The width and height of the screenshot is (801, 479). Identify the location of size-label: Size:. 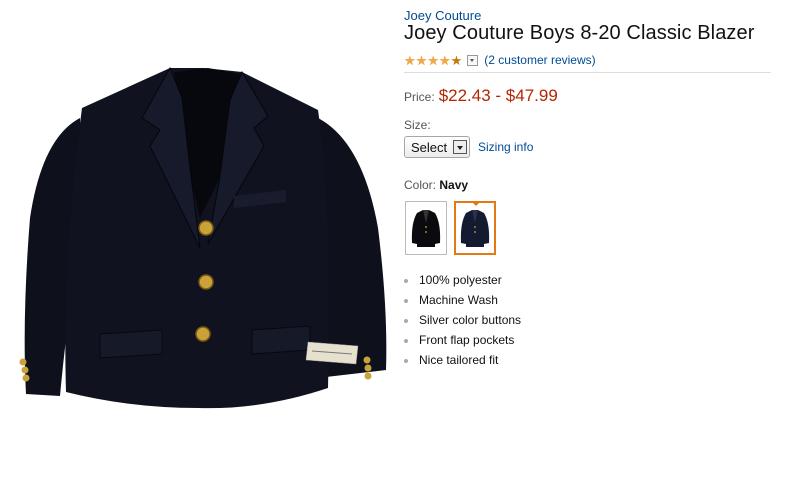
(417, 125).